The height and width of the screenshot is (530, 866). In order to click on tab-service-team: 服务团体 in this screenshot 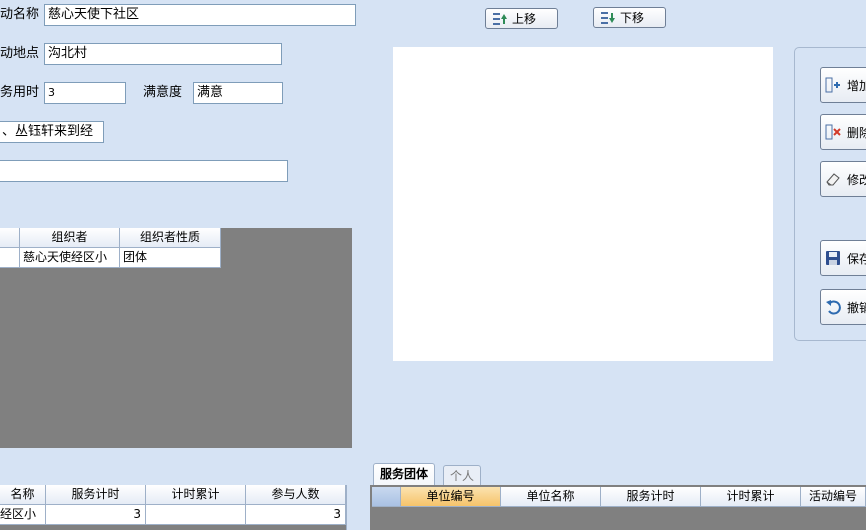, I will do `click(404, 474)`.